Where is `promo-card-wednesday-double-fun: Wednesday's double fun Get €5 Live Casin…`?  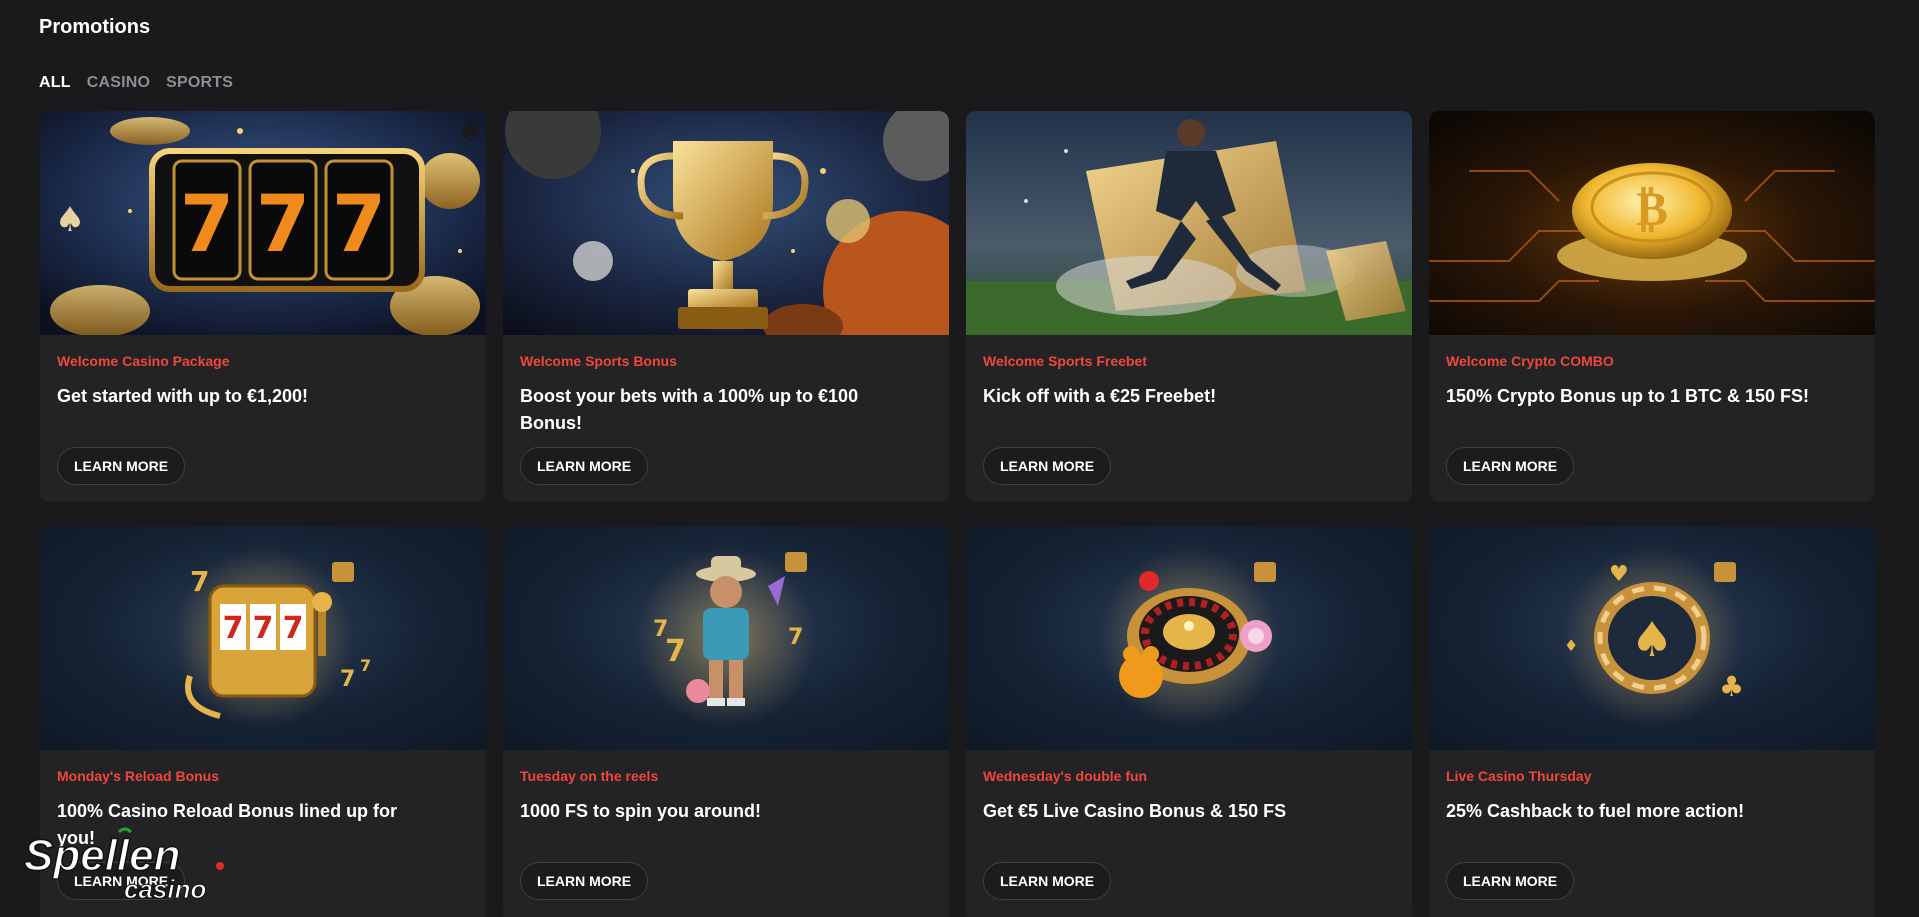
promo-card-wednesday-double-fun: Wednesday's double fun Get €5 Live Casin… is located at coordinates (1189, 721).